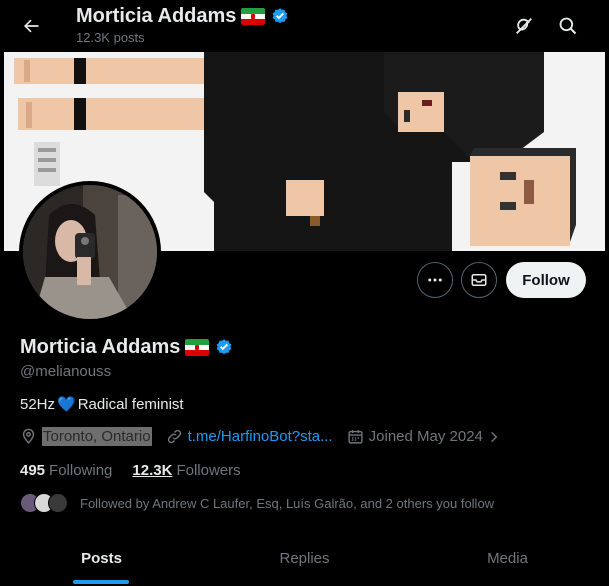 This screenshot has width=609, height=586. What do you see at coordinates (100, 347) in the screenshot?
I see `profile-name: Morticia Addams` at bounding box center [100, 347].